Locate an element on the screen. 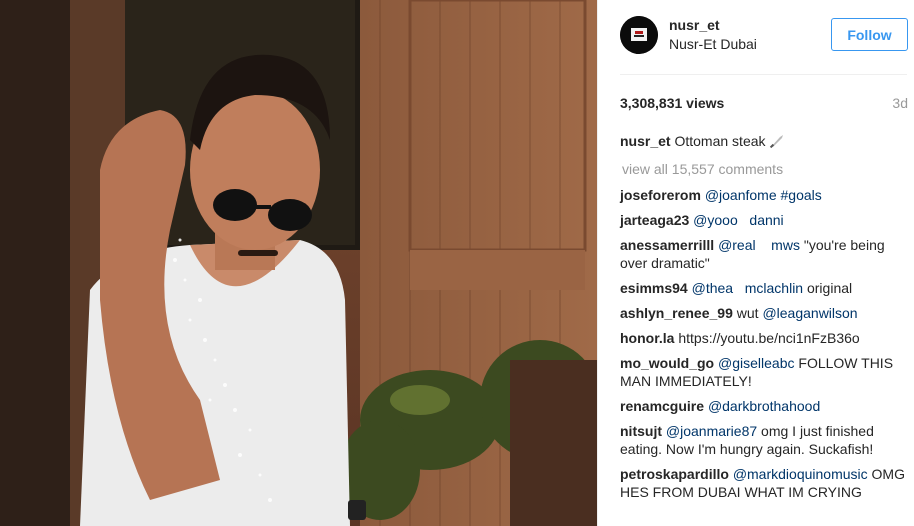 The height and width of the screenshot is (526, 914). divider is located at coordinates (763, 74).